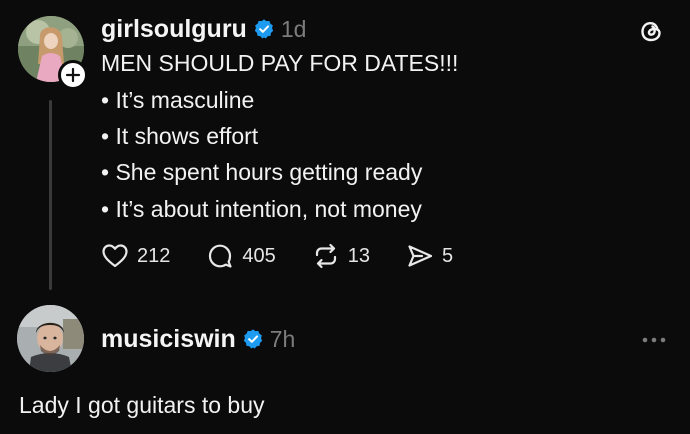 The image size is (690, 434). I want to click on threads-logo-icon, so click(651, 31).